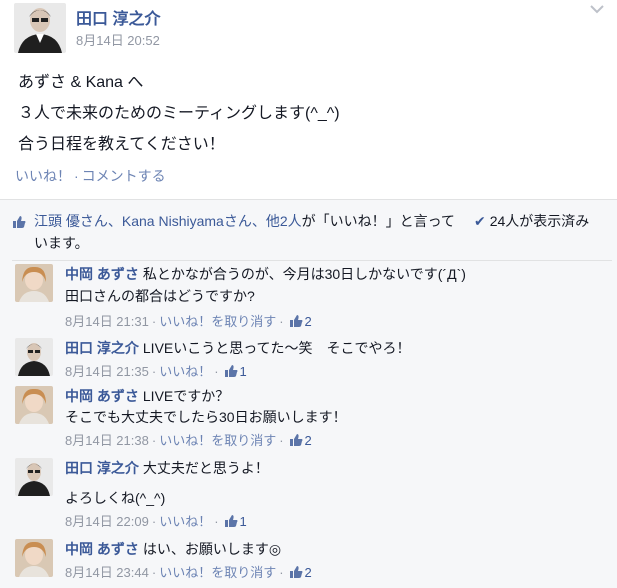 This screenshot has height=588, width=617. Describe the element at coordinates (156, 371) in the screenshot. I see `comment-meta: 8月14日 21:35 · いいね！ · 1` at that location.